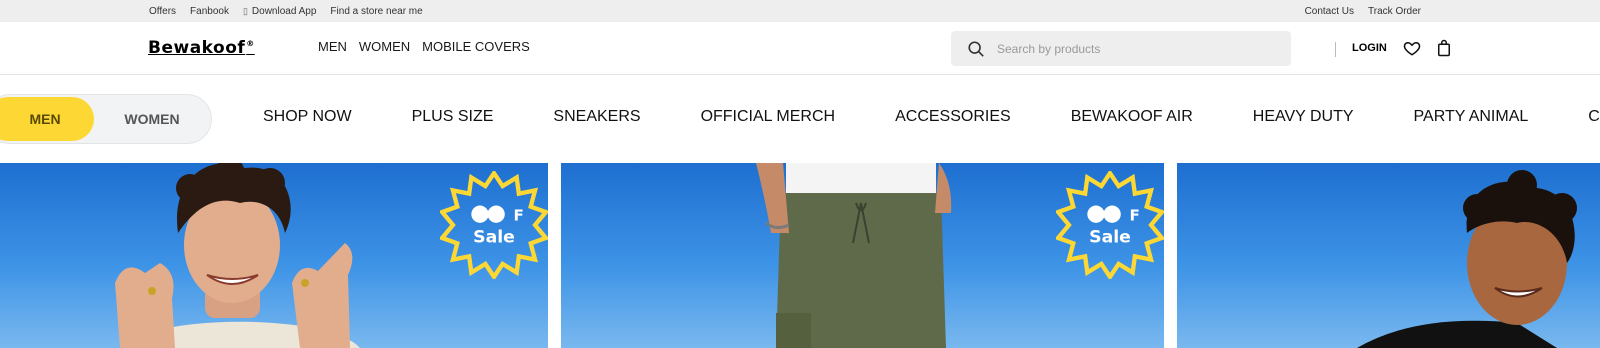 The width and height of the screenshot is (1600, 348). I want to click on category-bewakoof-air: BEWAKOOF AIR, so click(1132, 117).